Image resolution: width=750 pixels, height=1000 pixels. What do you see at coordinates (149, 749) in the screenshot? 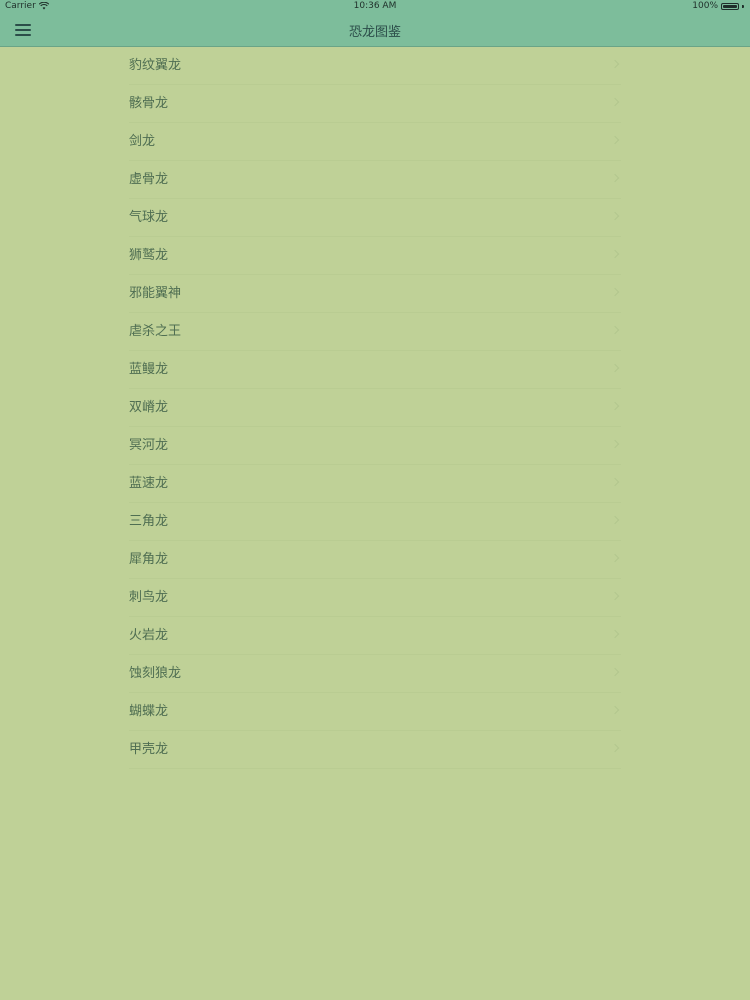
I see `list-item-label: 甲壳龙` at bounding box center [149, 749].